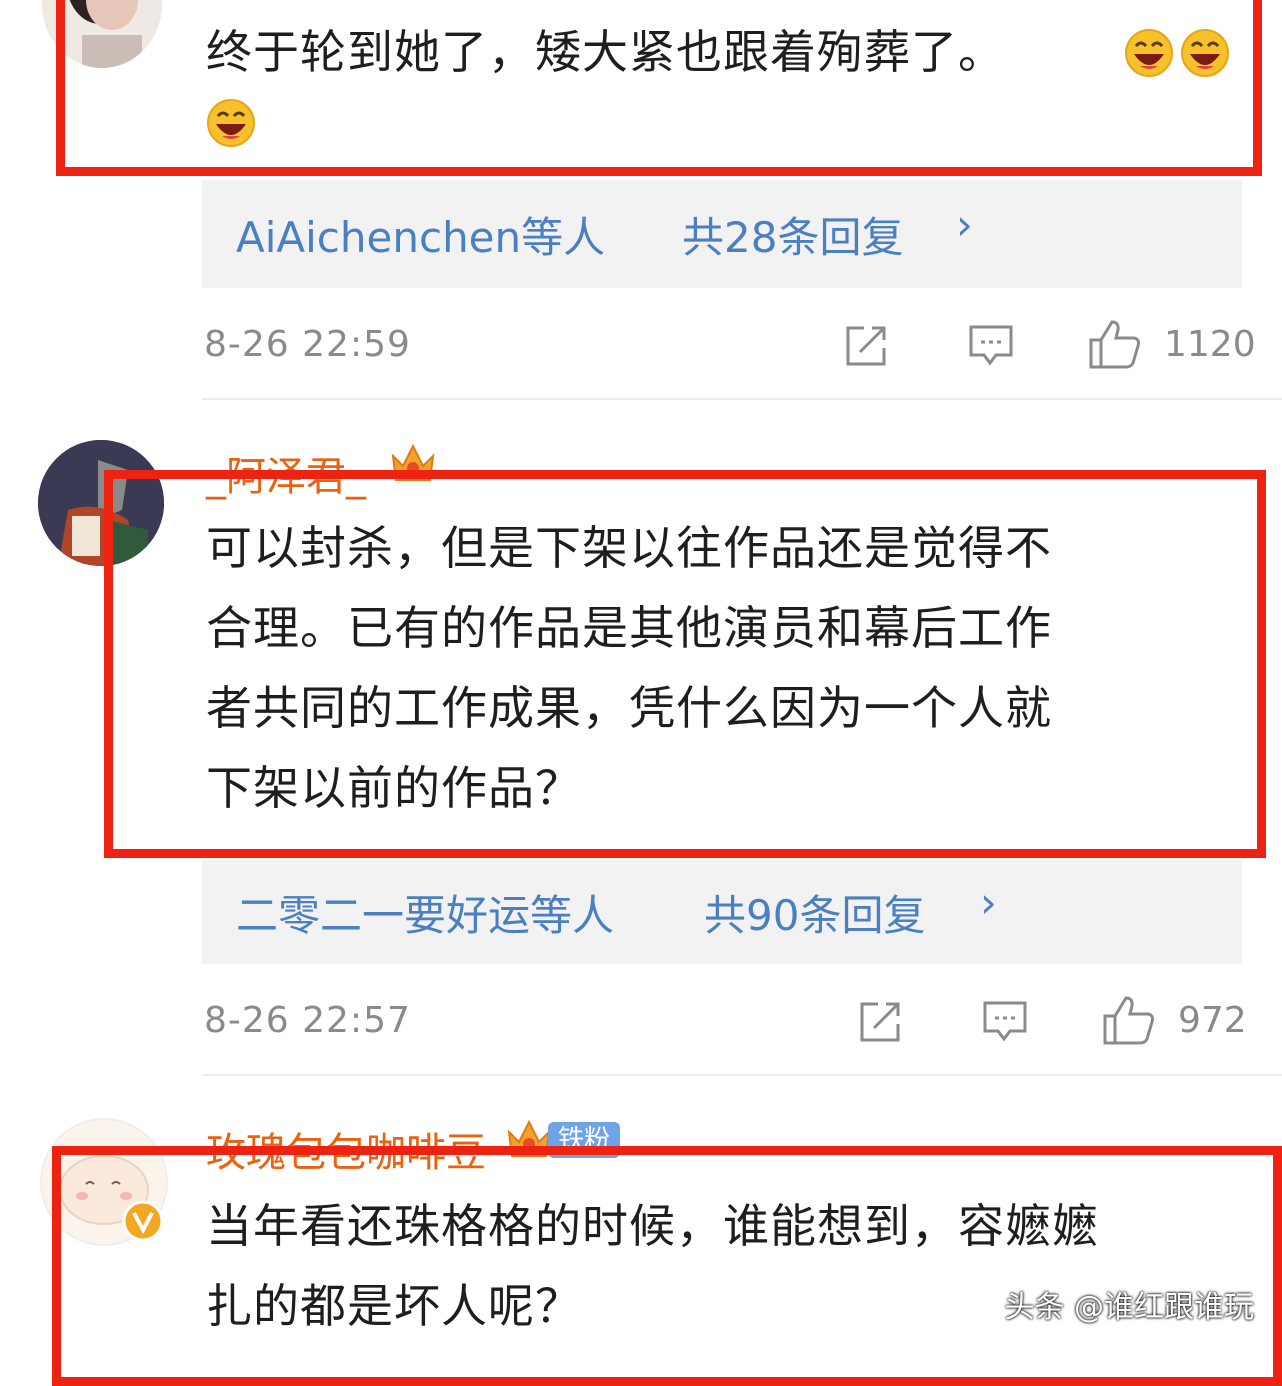 This screenshot has width=1282, height=1386. I want to click on reply-count-link: 共28条回复, so click(792, 234).